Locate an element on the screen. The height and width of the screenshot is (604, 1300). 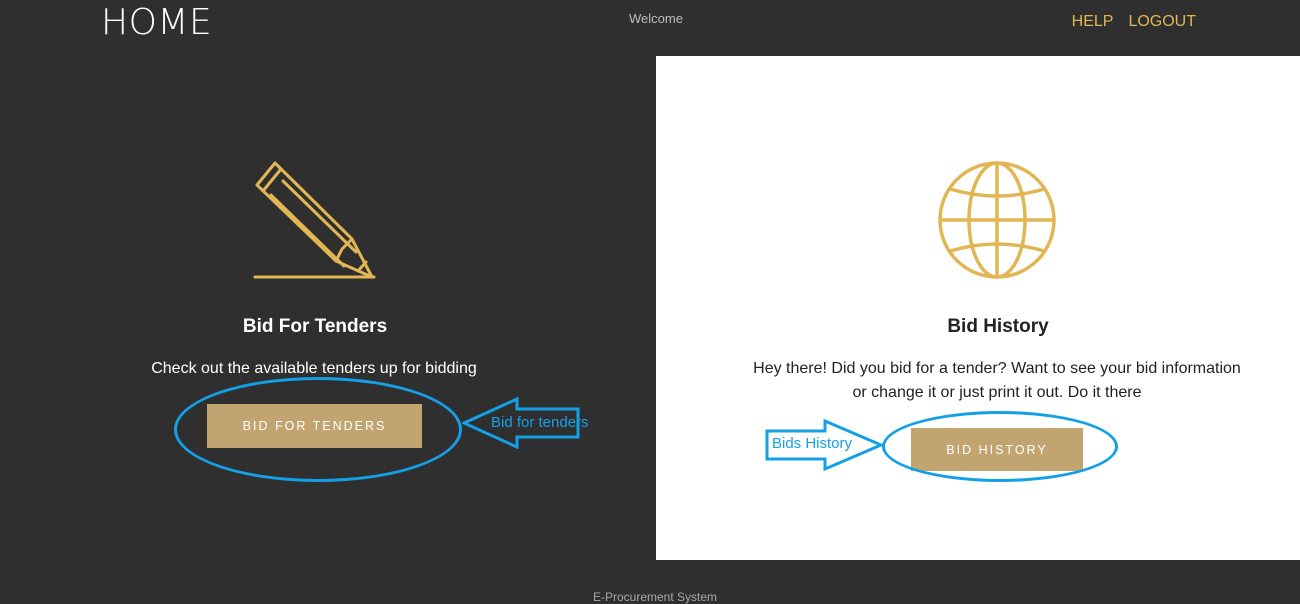
footer: E-Procurement System is located at coordinates (650, 582).